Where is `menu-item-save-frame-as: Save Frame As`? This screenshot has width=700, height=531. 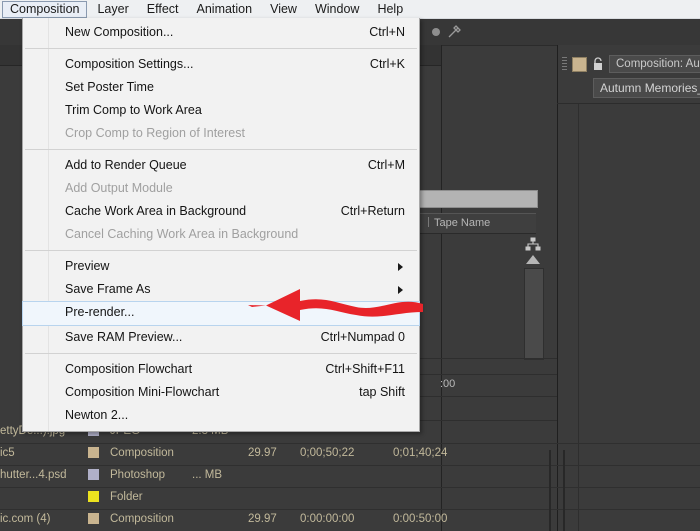
menu-item-save-frame-as: Save Frame As is located at coordinates (221, 289).